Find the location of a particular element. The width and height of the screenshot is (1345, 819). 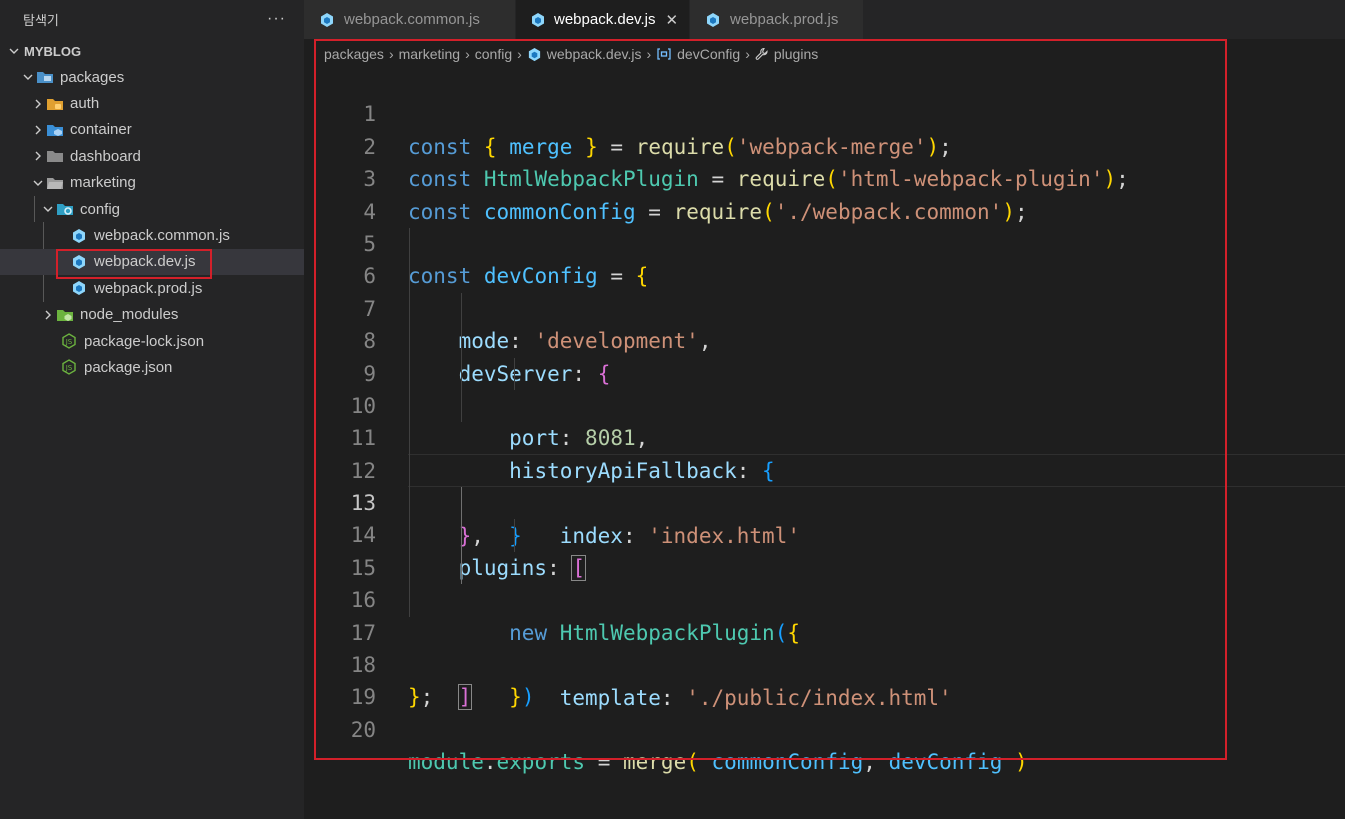

breadcrumb-item: config is located at coordinates (493, 54).